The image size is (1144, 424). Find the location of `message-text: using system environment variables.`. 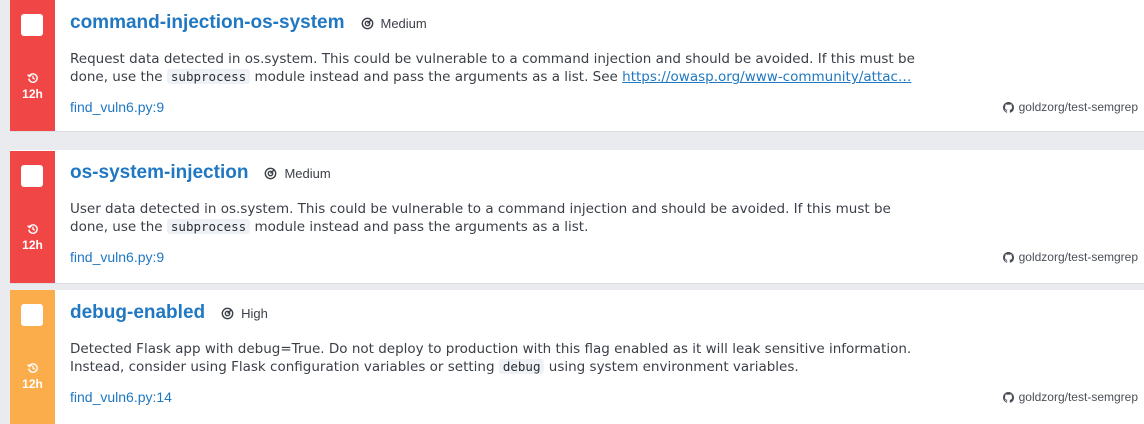

message-text: using system environment variables. is located at coordinates (671, 367).